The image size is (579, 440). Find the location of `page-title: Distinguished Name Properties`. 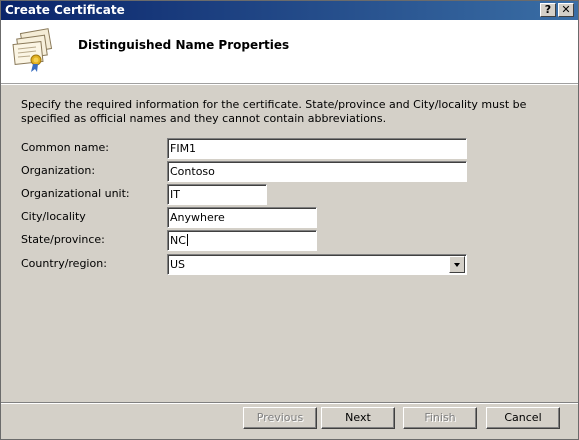

page-title: Distinguished Name Properties is located at coordinates (184, 45).